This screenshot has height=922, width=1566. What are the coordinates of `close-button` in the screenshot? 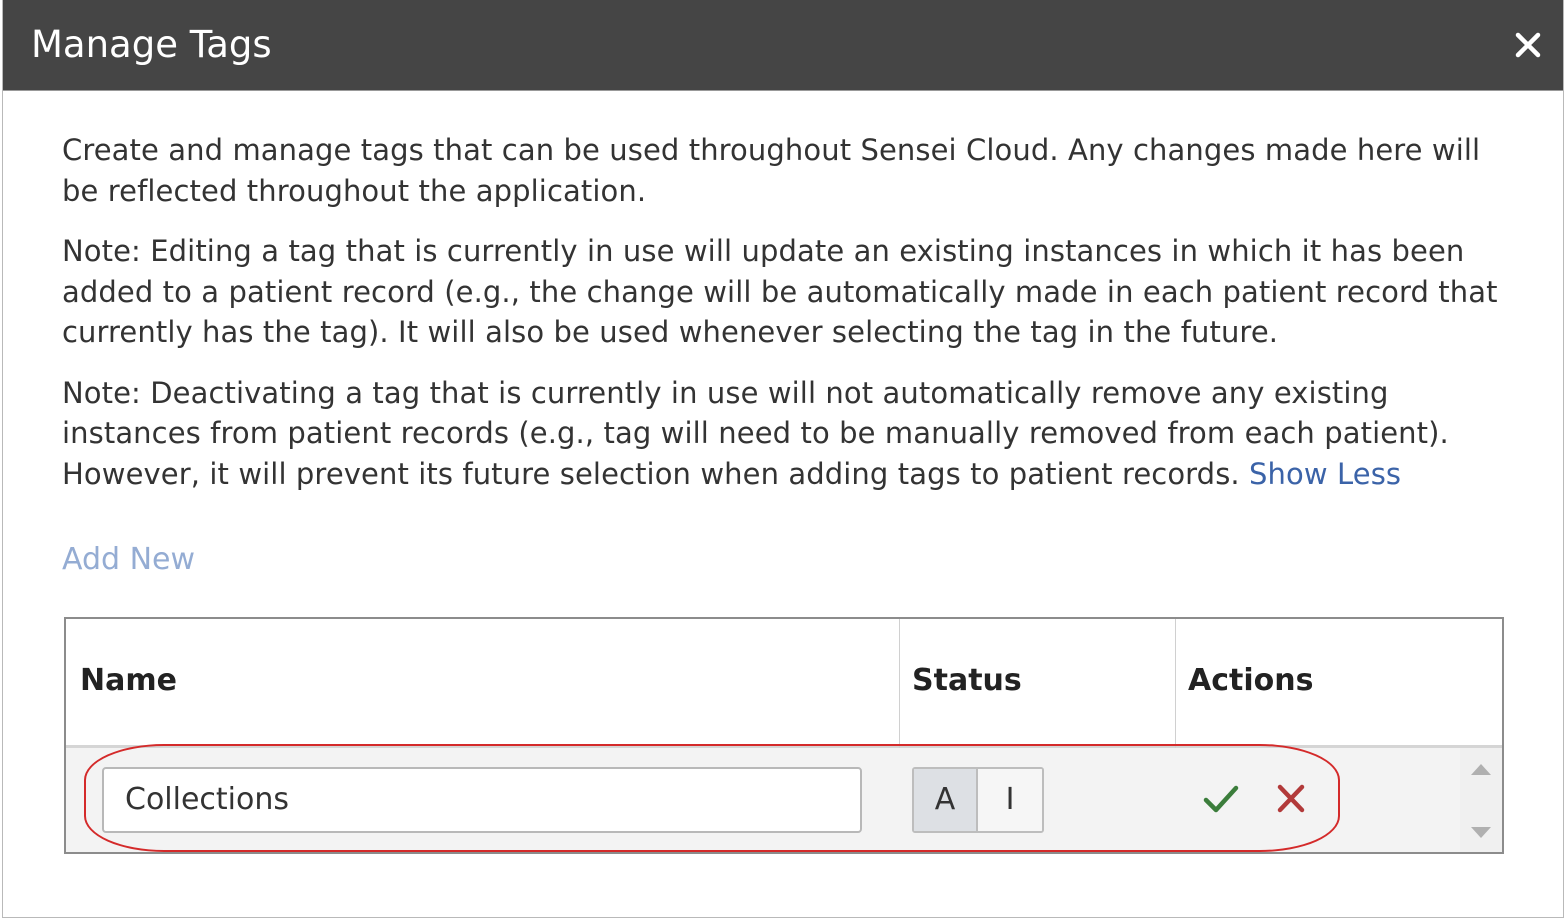 It's located at (1528, 45).